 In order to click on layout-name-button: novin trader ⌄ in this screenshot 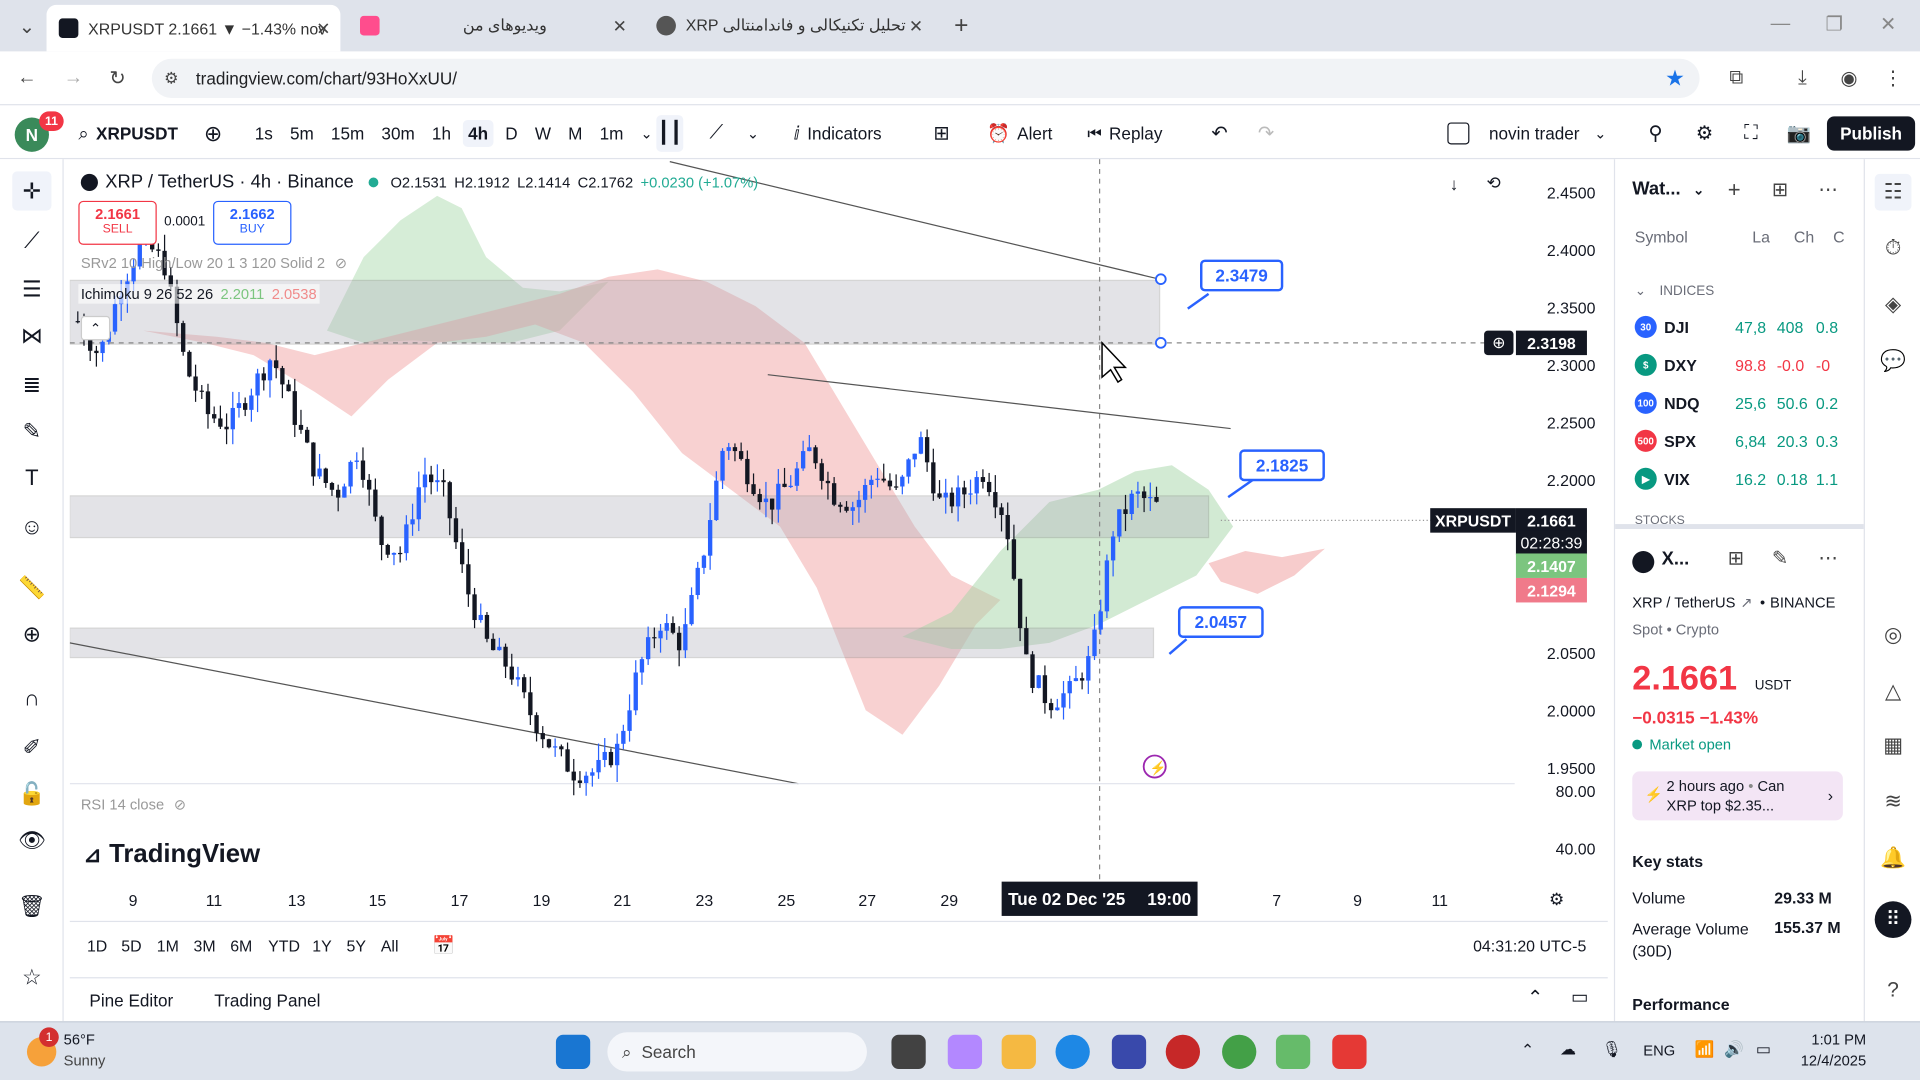, I will do `click(1548, 133)`.